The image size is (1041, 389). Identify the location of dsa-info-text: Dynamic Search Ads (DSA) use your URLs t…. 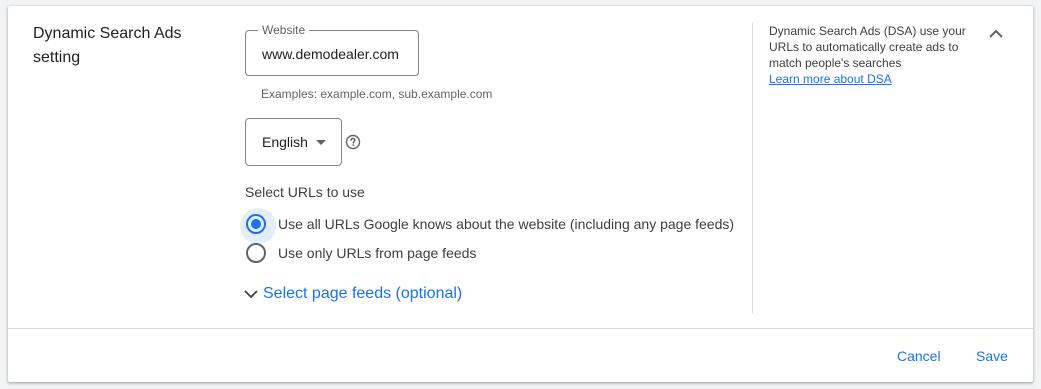
(867, 47).